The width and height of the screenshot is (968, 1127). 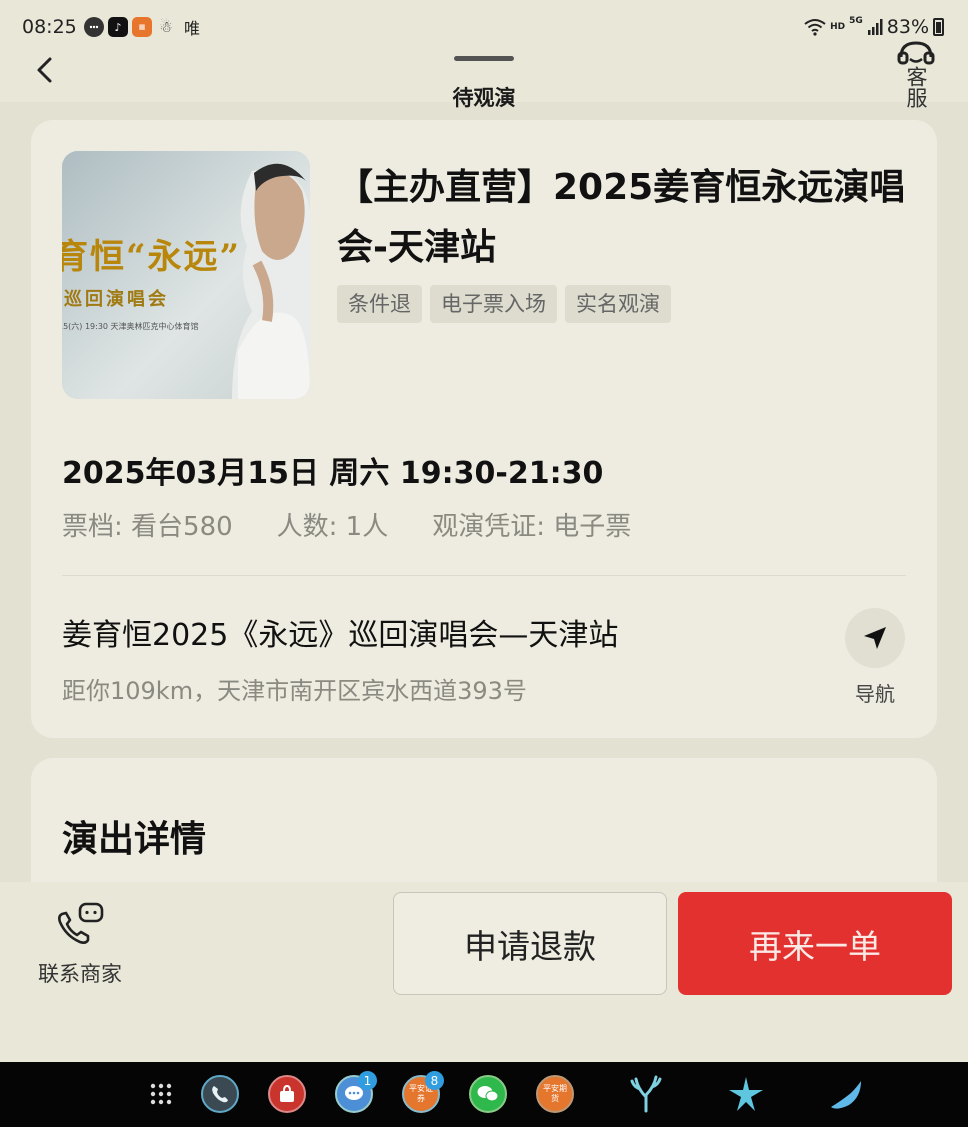 What do you see at coordinates (294, 691) in the screenshot?
I see `venue-address: 距你109km，天津市南开区宾水西道393号` at bounding box center [294, 691].